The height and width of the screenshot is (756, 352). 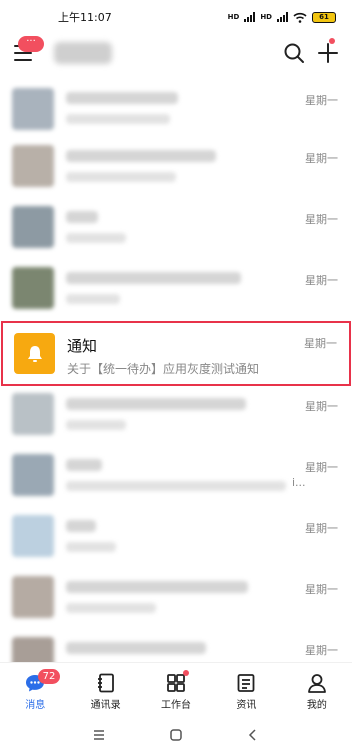 I want to click on network-indicator-2: HD, so click(x=266, y=16).